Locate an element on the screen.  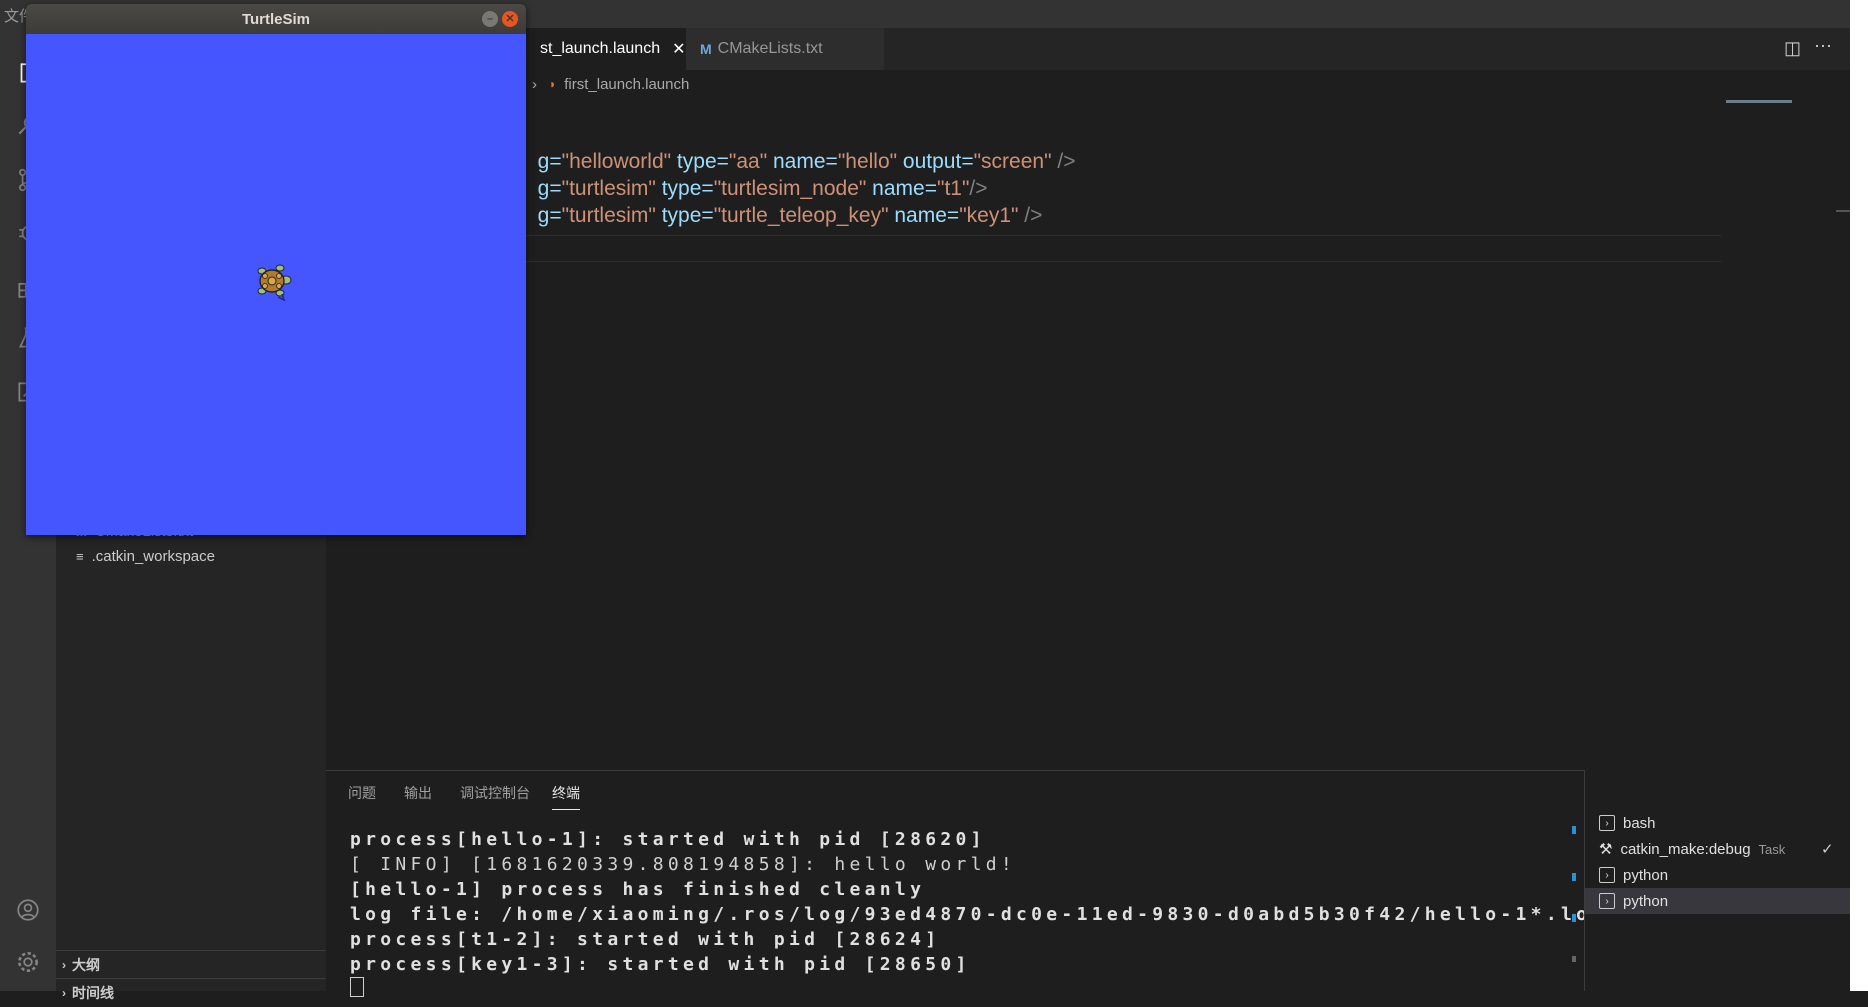
terminal-line: process[t1-2]: started with pid [28624] is located at coordinates (645, 939).